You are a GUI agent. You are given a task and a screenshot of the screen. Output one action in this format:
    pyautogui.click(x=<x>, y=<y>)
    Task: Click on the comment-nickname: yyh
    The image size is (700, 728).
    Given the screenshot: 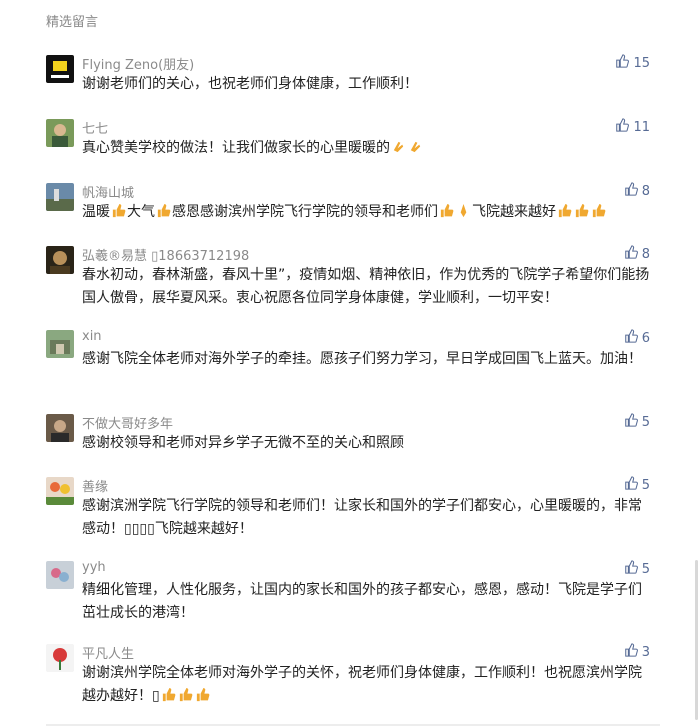 What is the action you would take?
    pyautogui.click(x=94, y=567)
    